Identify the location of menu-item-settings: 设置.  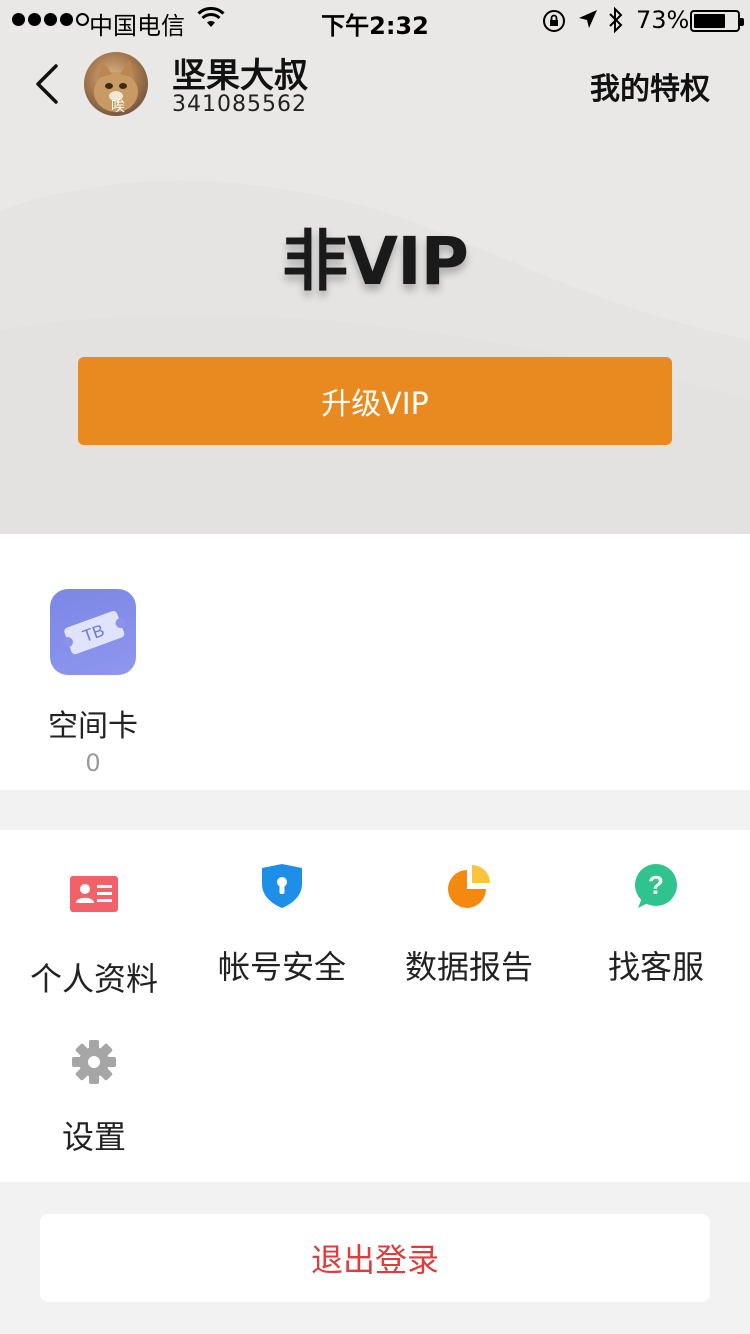
(94, 1098).